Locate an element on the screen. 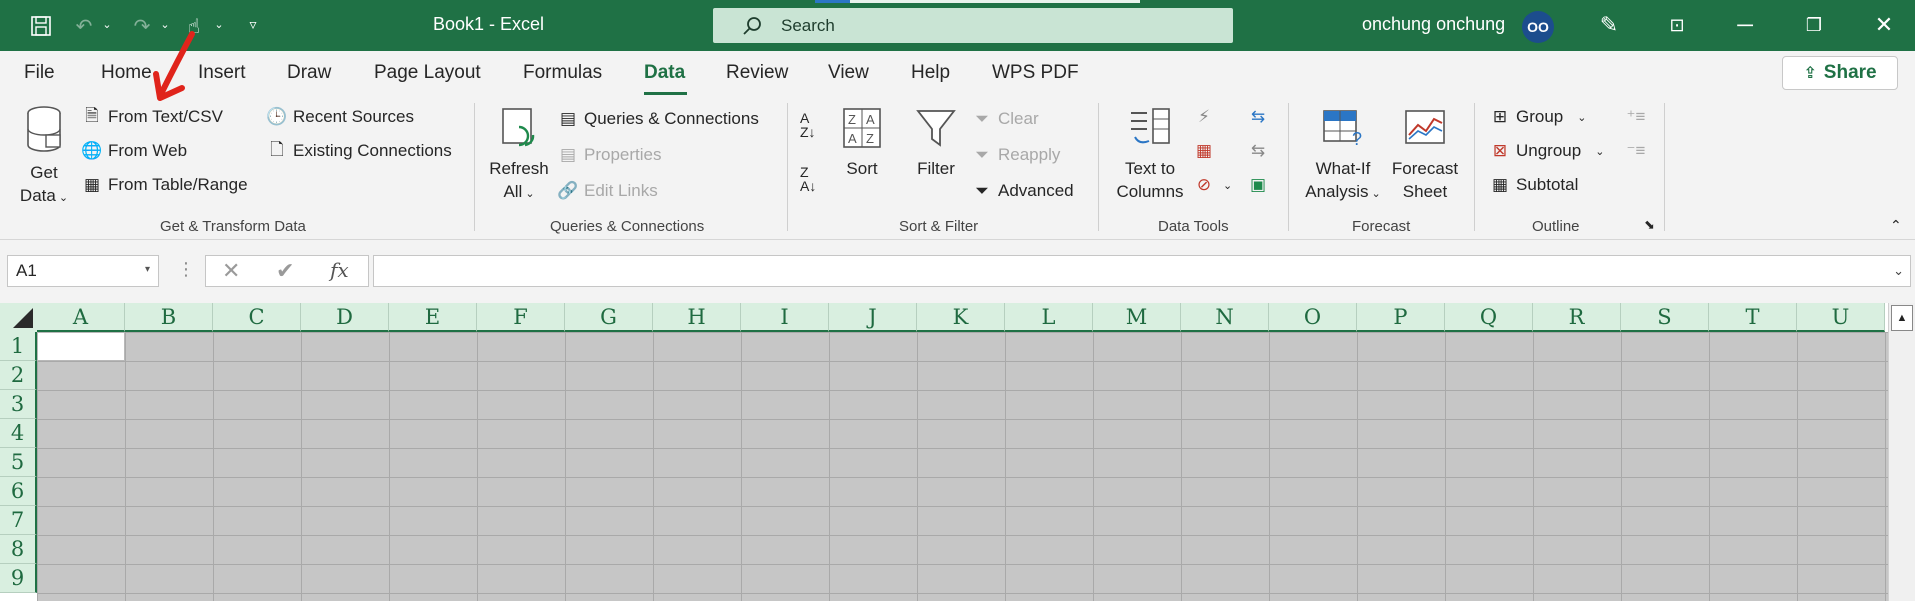  insert-function-icon: fx is located at coordinates (339, 270).